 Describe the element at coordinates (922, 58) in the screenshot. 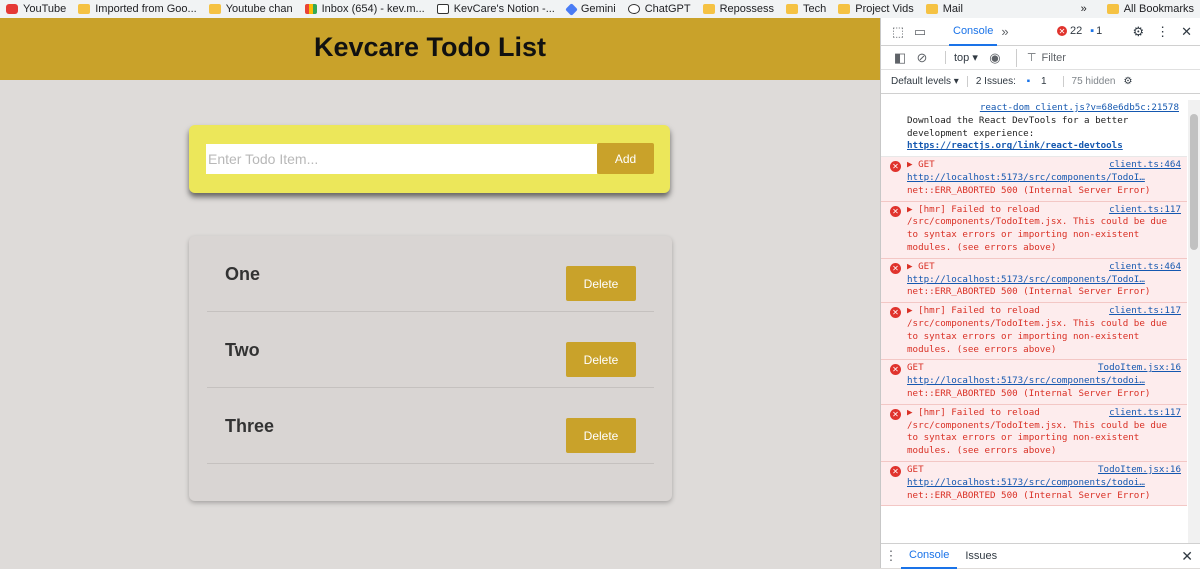

I see `clear-console-icon: ⊘` at that location.